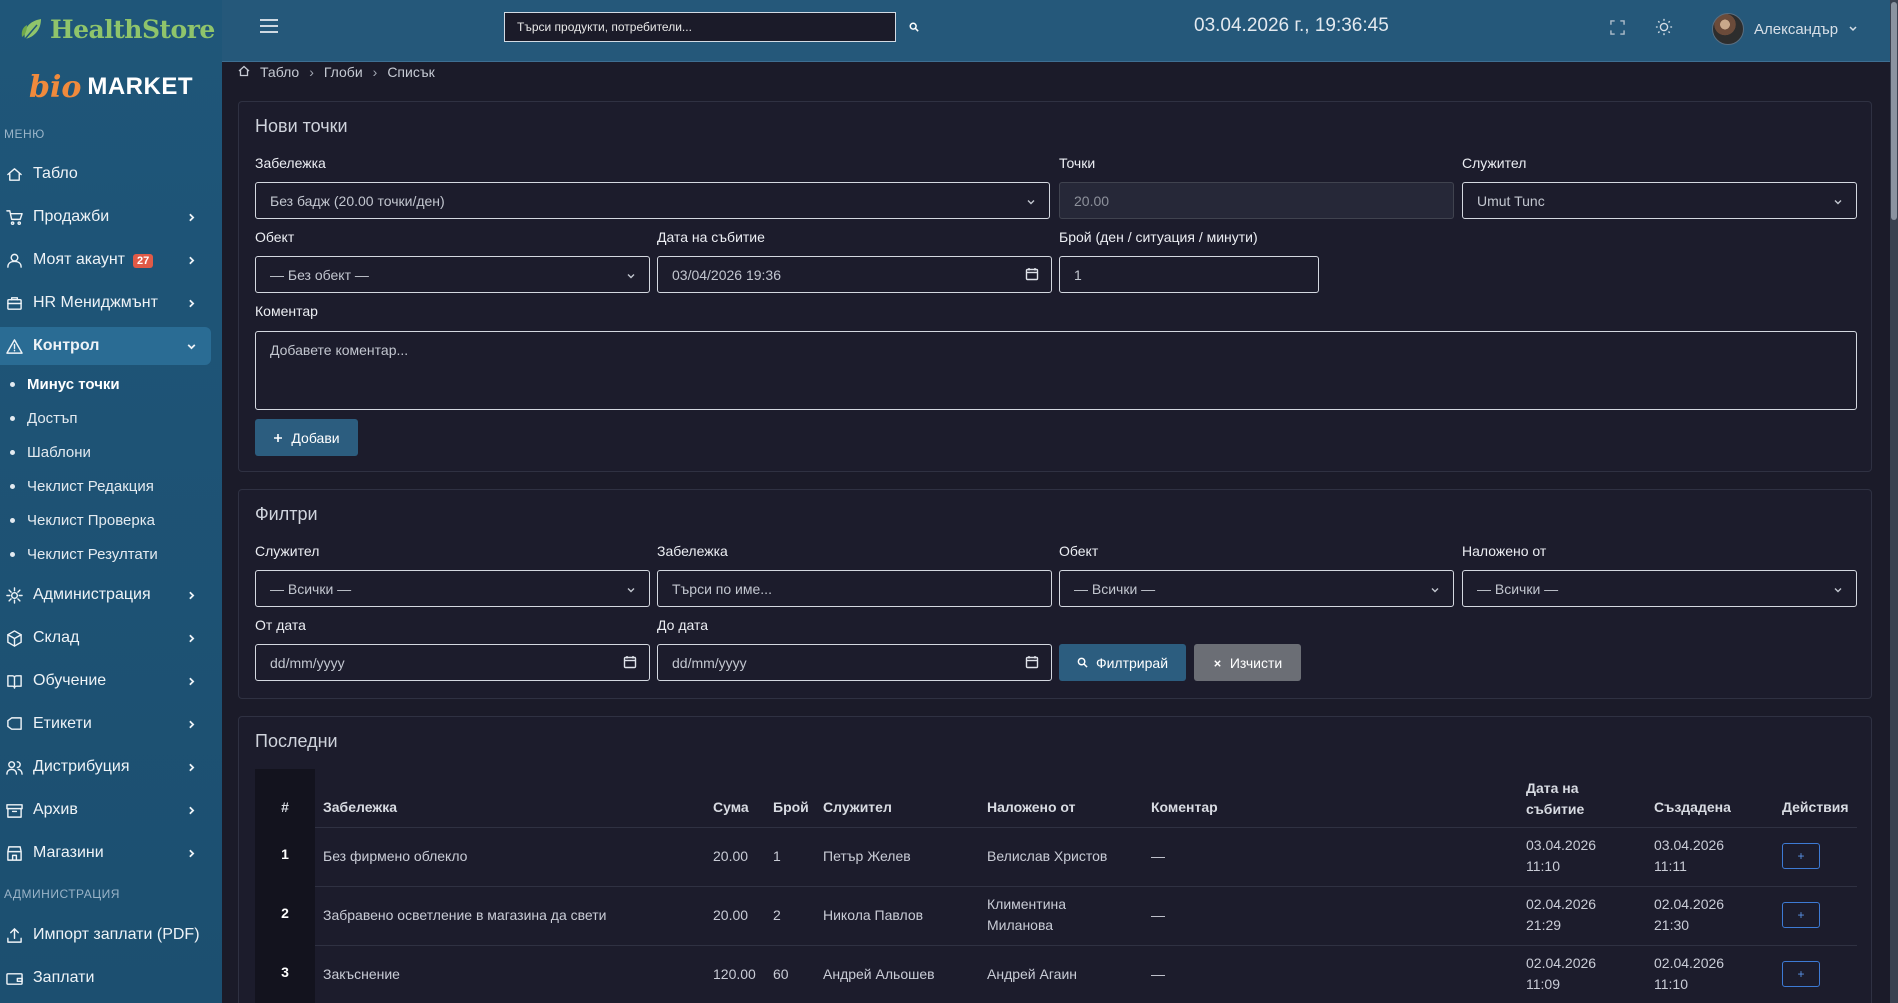 The height and width of the screenshot is (1003, 1898). I want to click on sidebar-subitem: Чеклист Редакция, so click(105, 486).